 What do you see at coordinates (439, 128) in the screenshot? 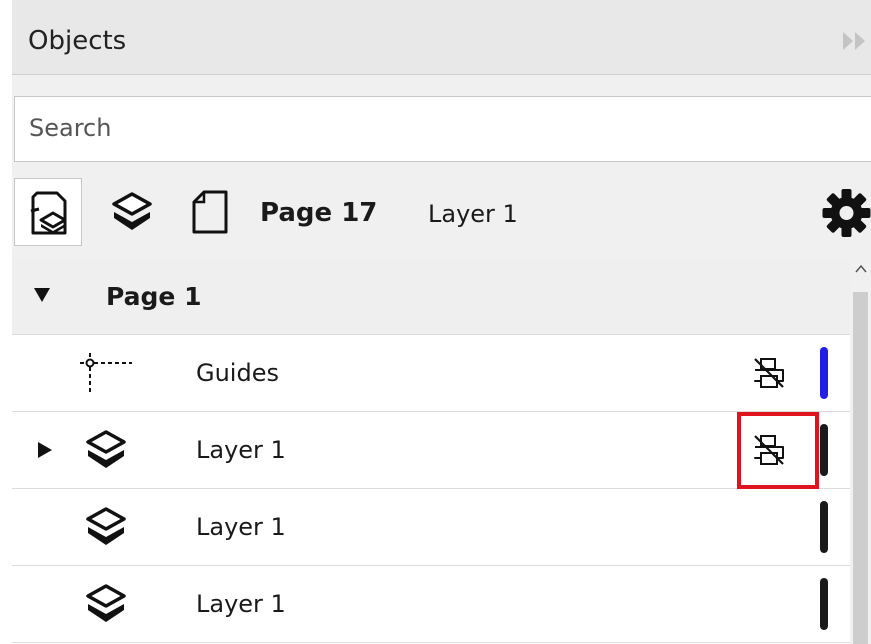
I see `search-input` at bounding box center [439, 128].